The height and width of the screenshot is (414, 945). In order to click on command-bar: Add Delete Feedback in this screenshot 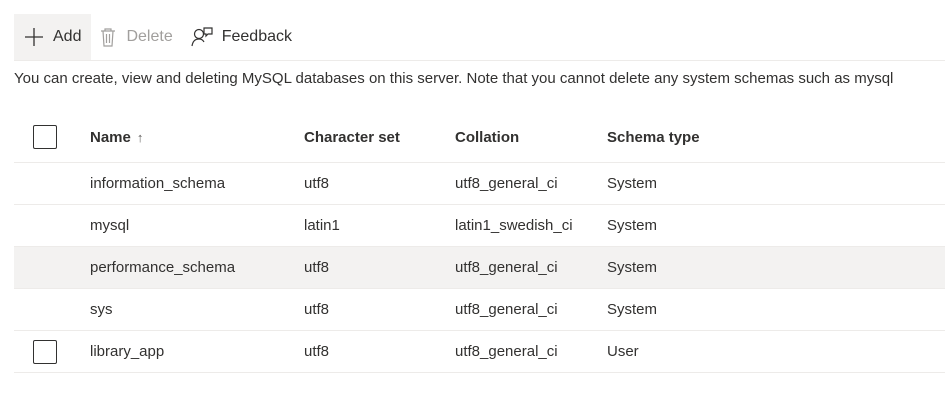, I will do `click(479, 37)`.